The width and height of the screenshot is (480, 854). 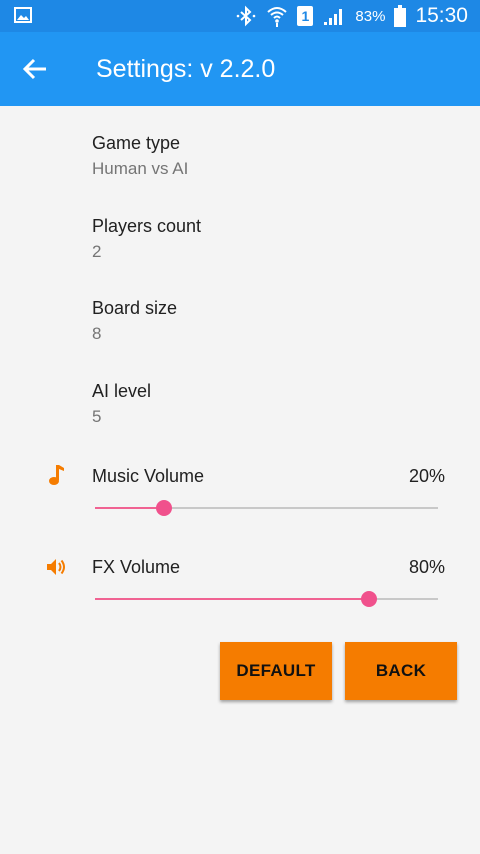 I want to click on music-volume-fill, so click(x=129, y=508).